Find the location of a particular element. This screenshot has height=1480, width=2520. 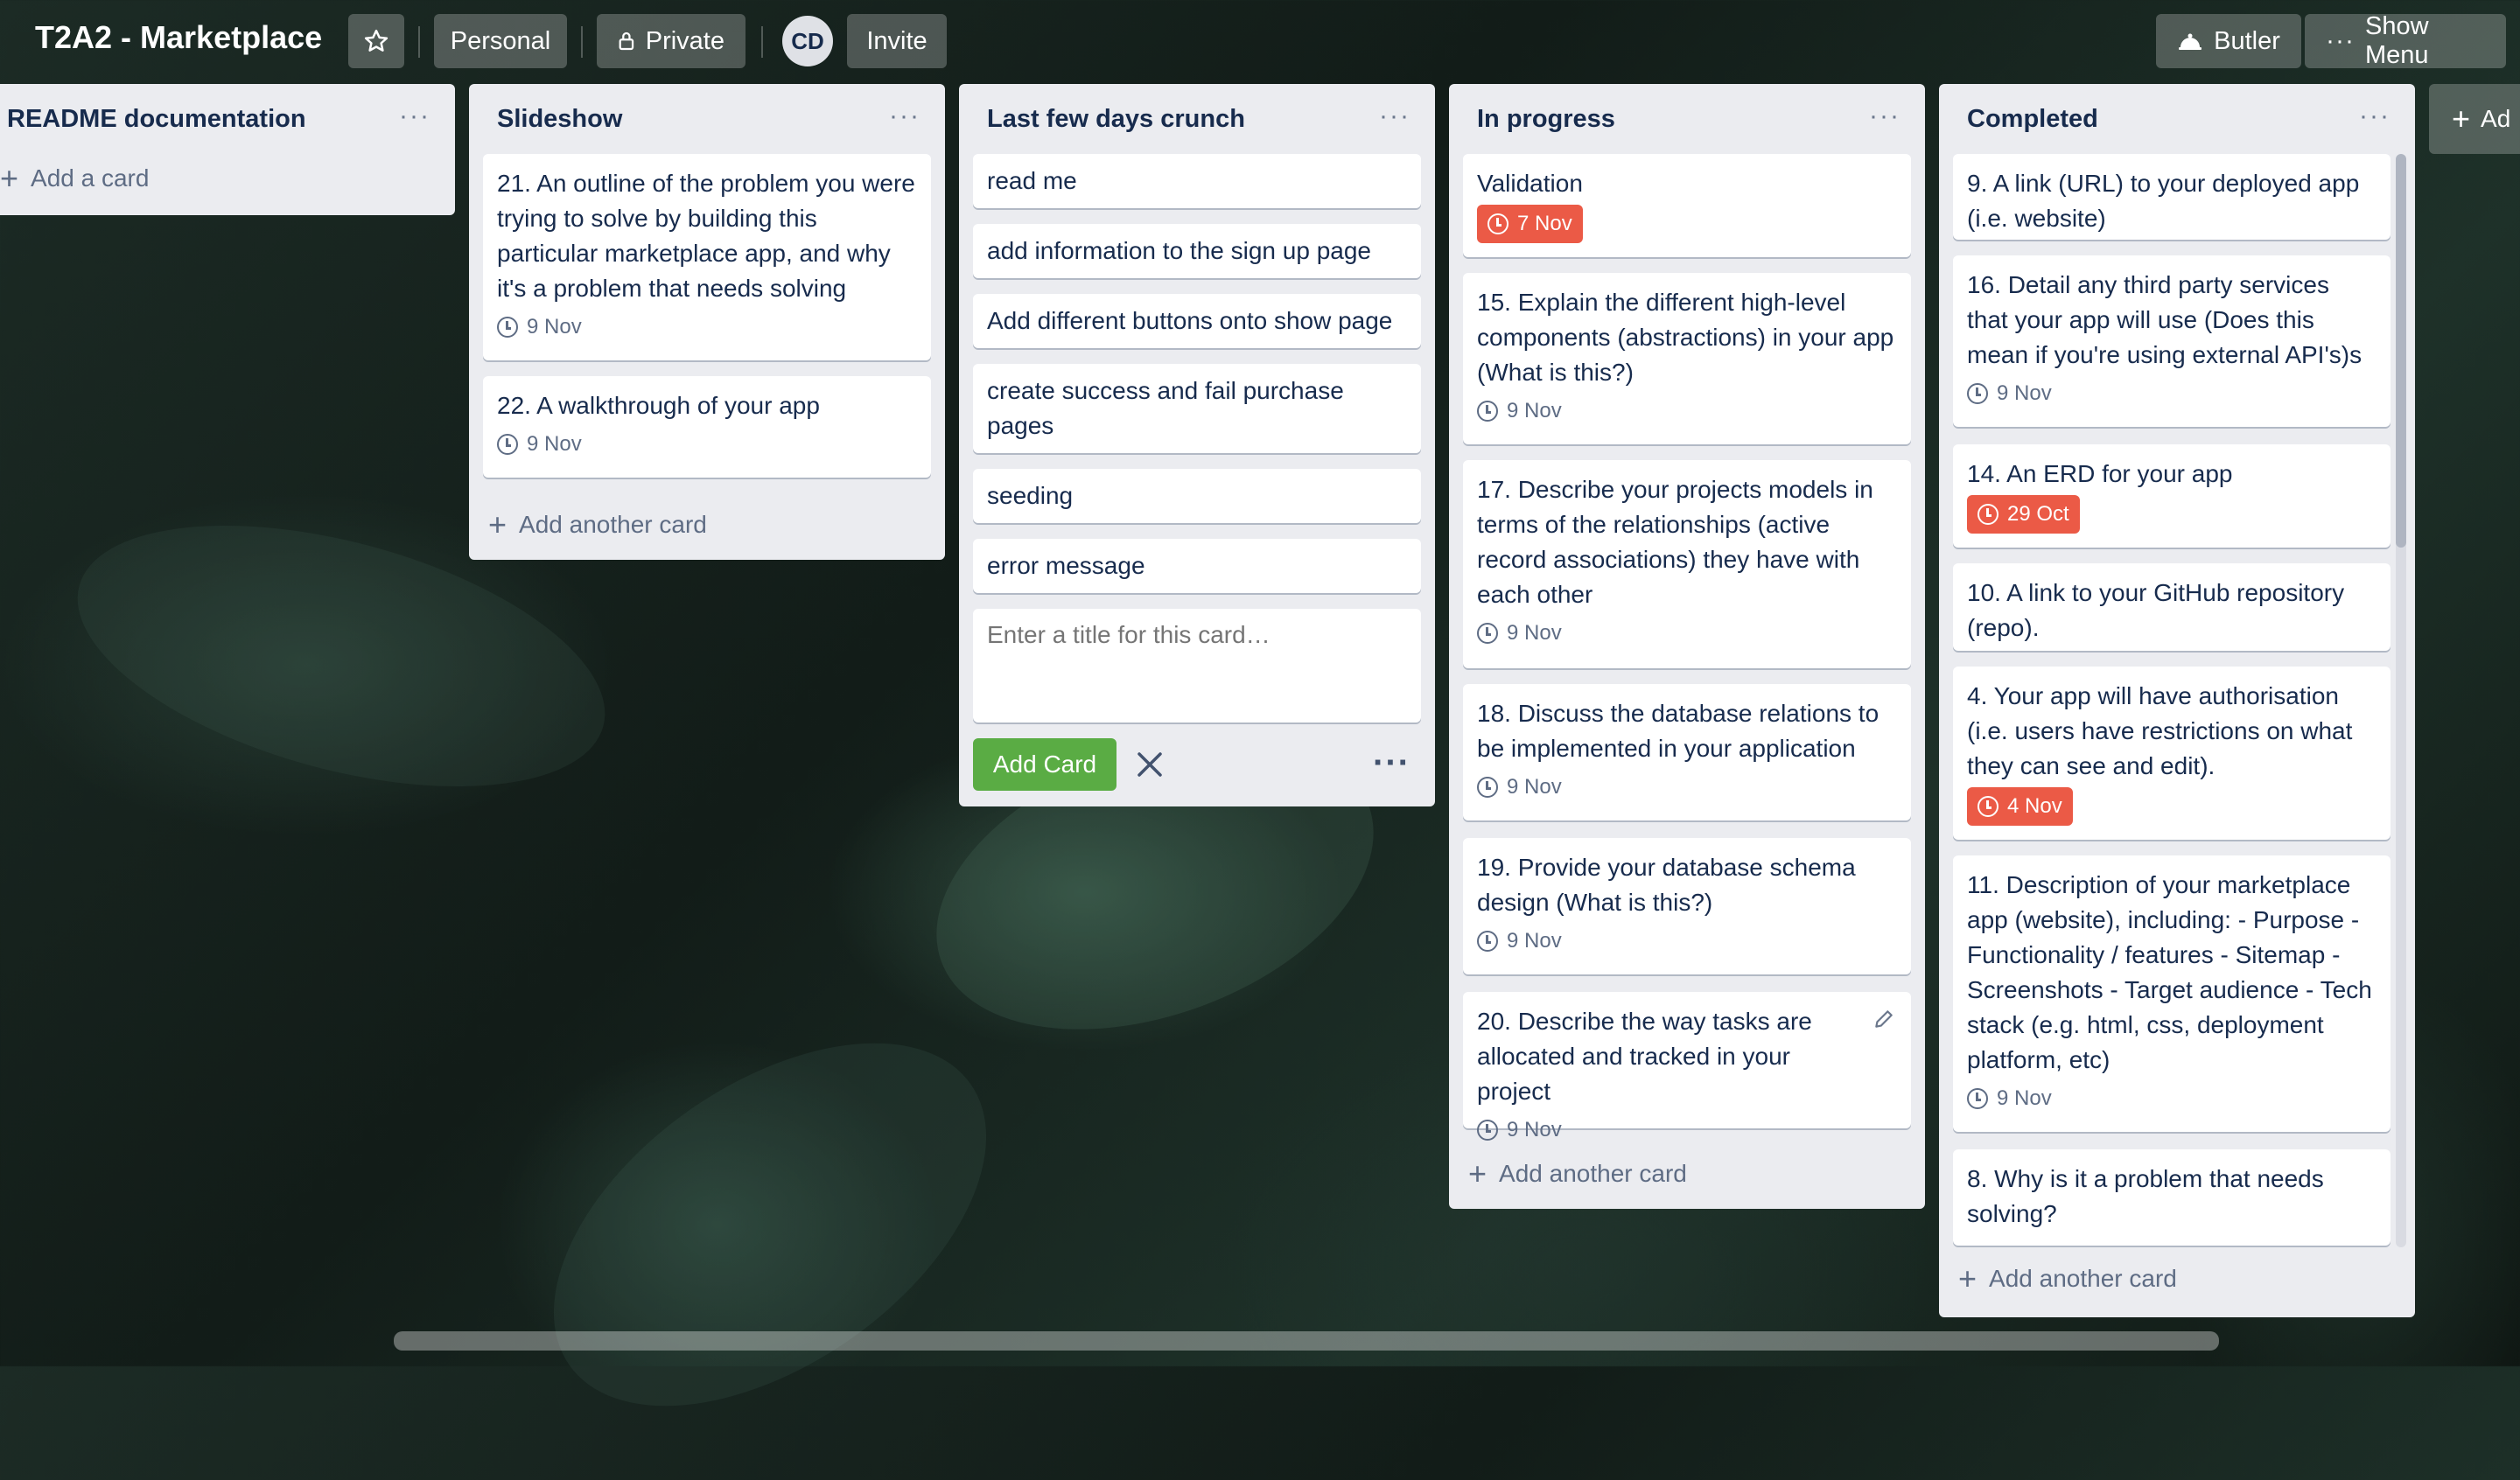

add-list-label: Ad is located at coordinates (2496, 119).